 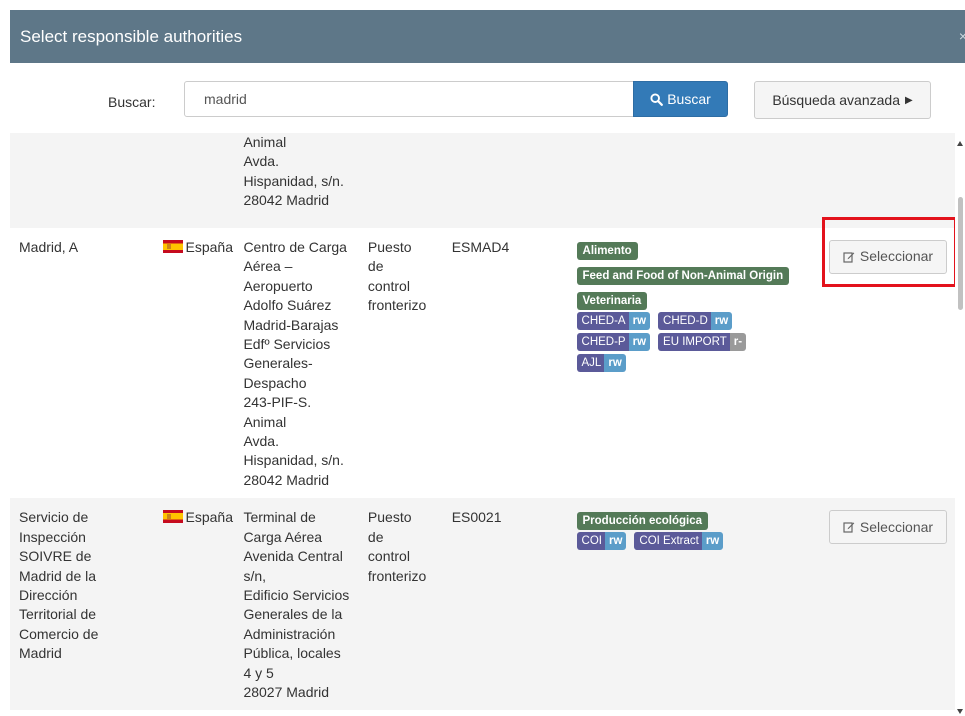 What do you see at coordinates (960, 424) in the screenshot?
I see `scrollbar` at bounding box center [960, 424].